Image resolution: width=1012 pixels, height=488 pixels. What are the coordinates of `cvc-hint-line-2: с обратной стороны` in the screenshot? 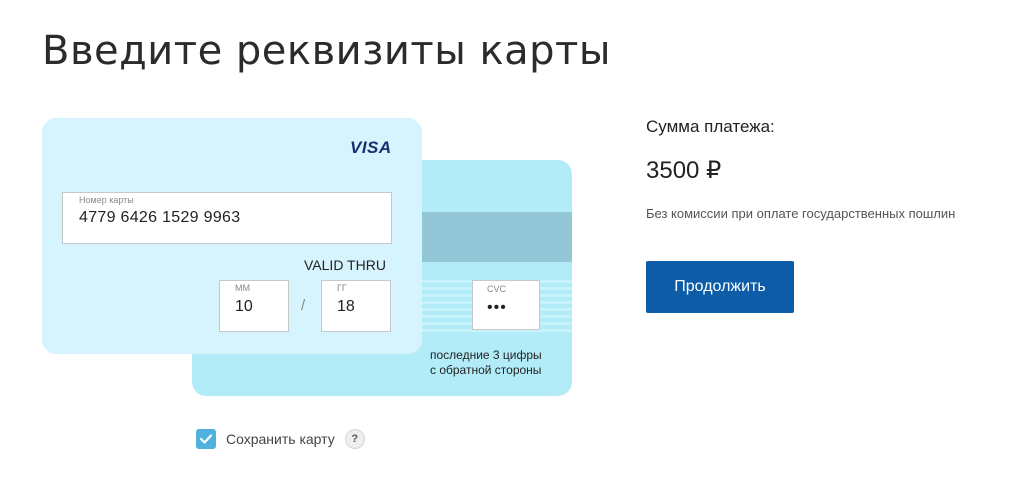 It's located at (486, 370).